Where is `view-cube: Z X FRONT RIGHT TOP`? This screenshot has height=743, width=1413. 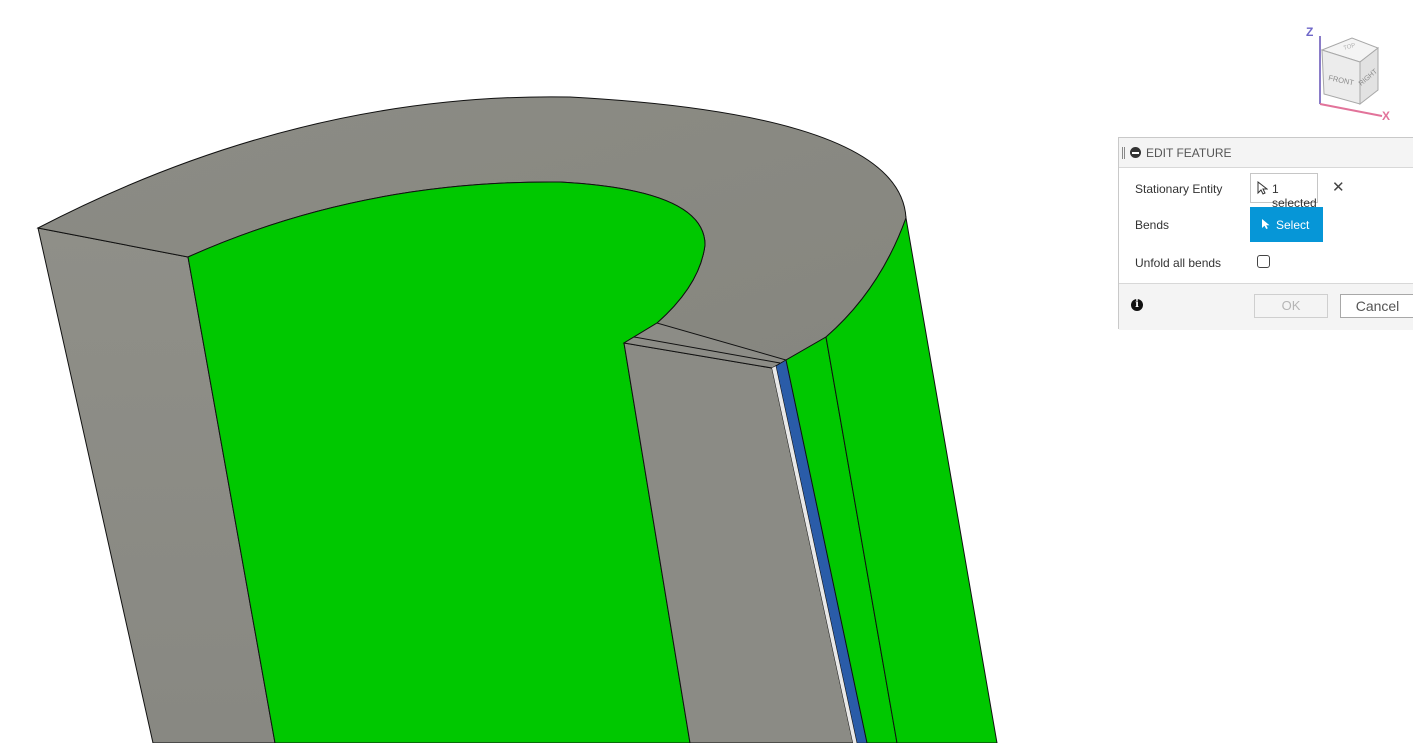 view-cube: Z X FRONT RIGHT TOP is located at coordinates (1350, 72).